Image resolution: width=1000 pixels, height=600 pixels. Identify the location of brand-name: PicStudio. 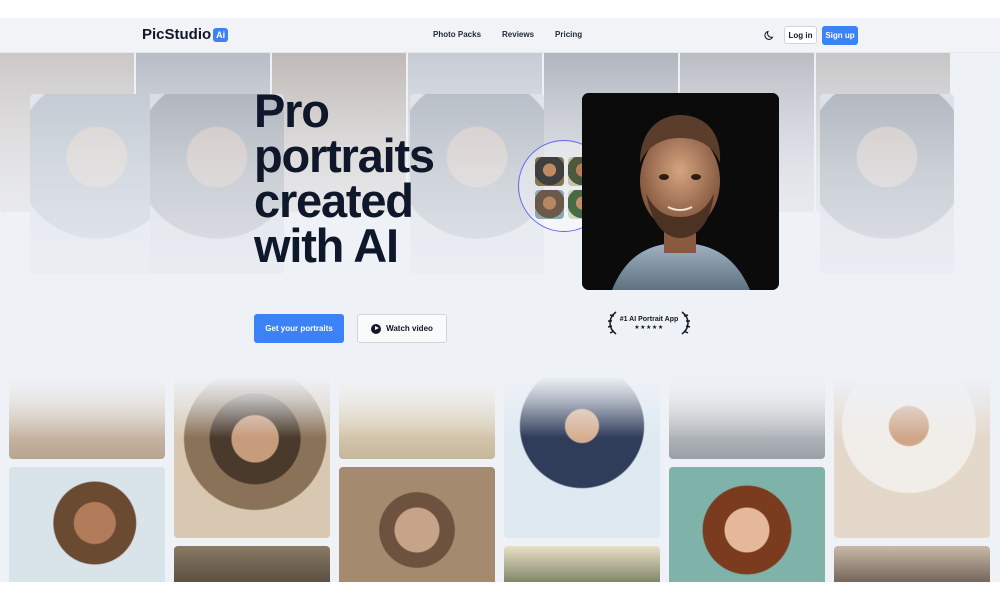
(177, 34).